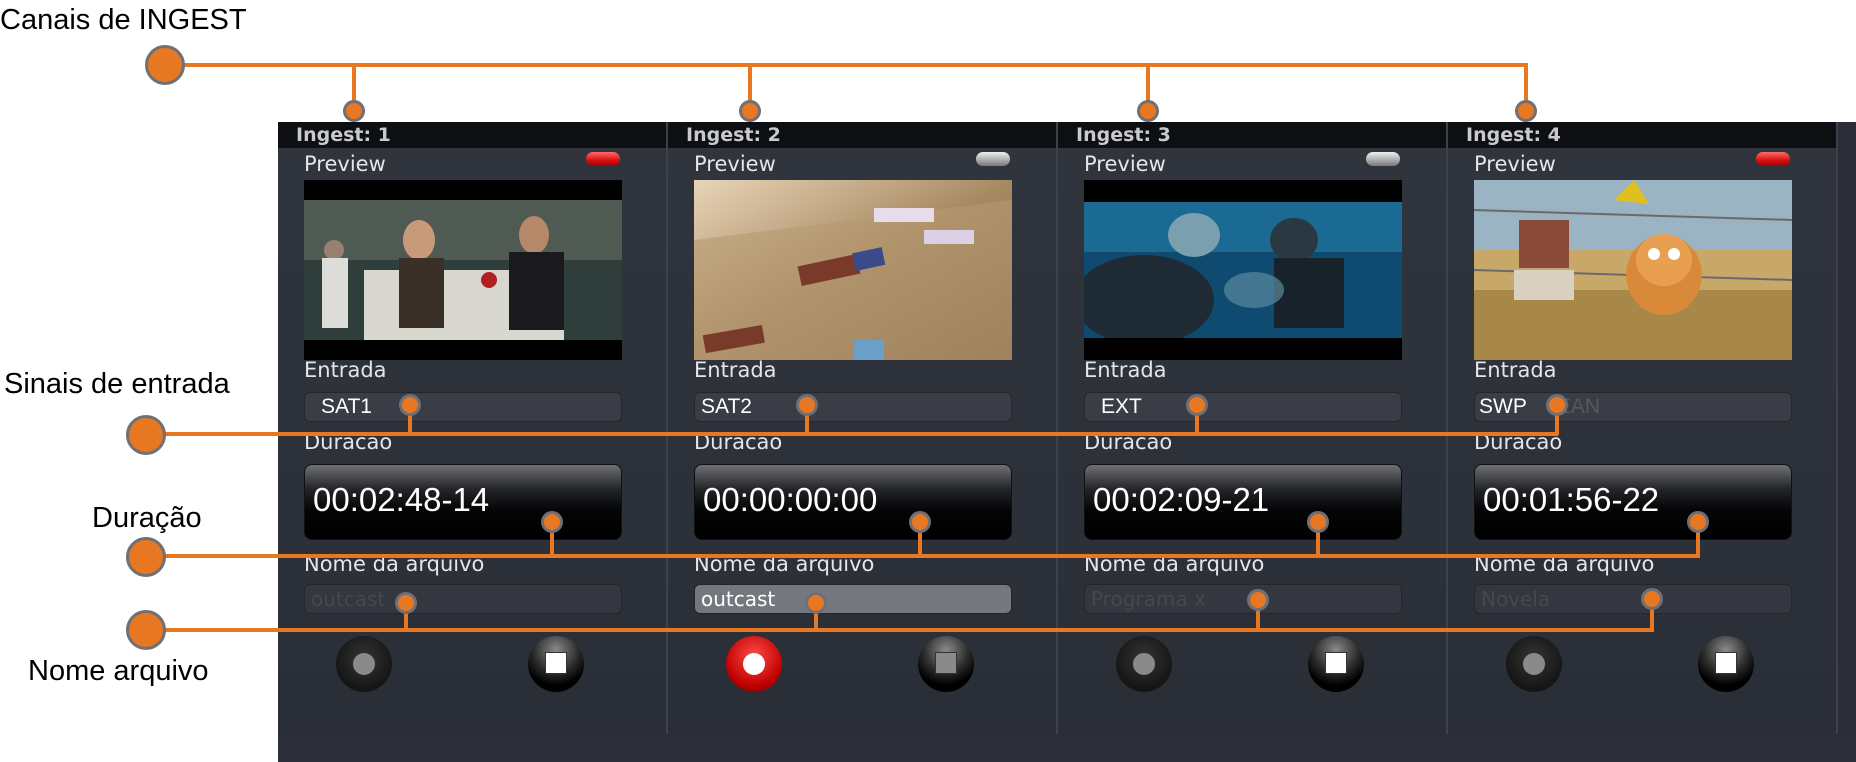 The image size is (1856, 762). What do you see at coordinates (726, 406) in the screenshot?
I see `input-signal-value: SAT2` at bounding box center [726, 406].